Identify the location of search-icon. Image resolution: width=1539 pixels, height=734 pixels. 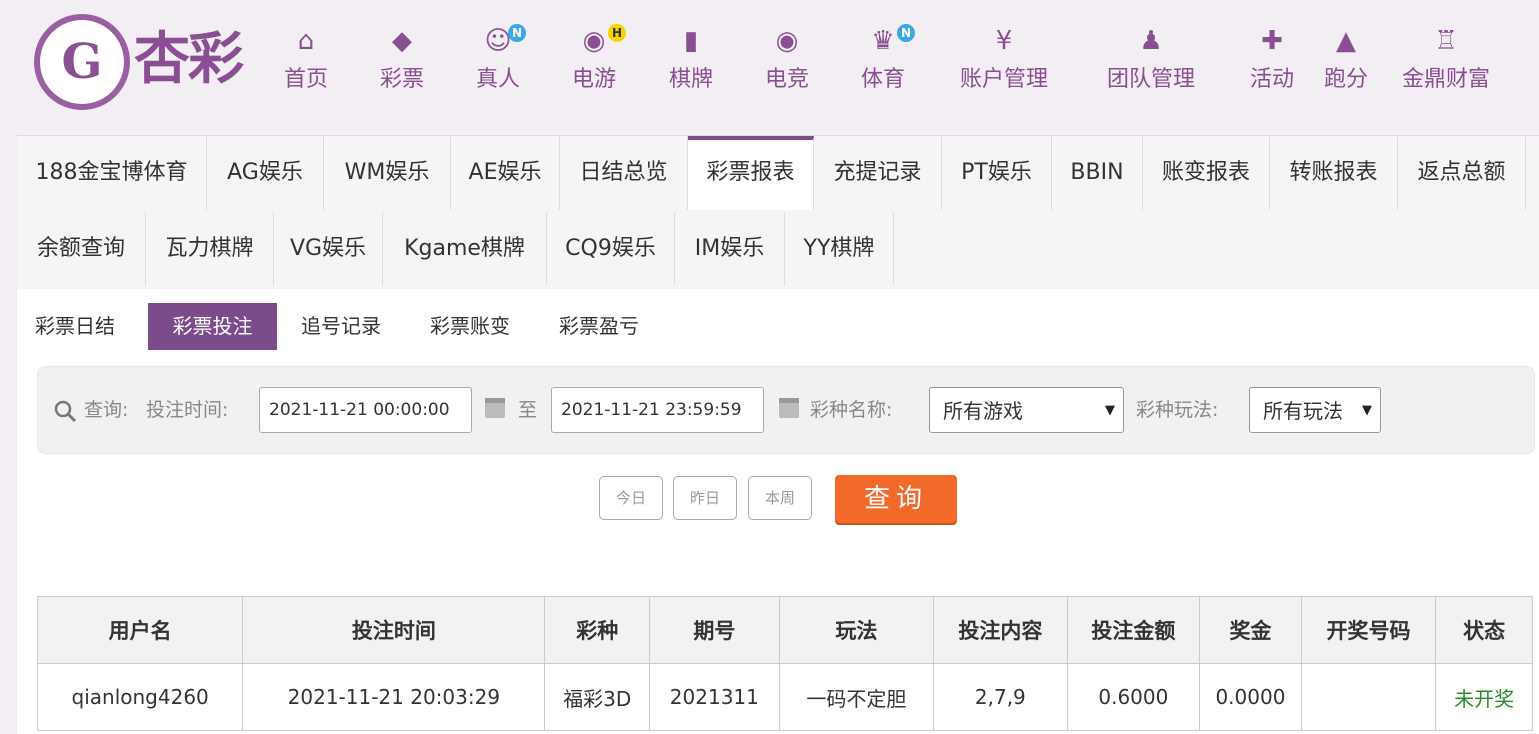
(65, 411).